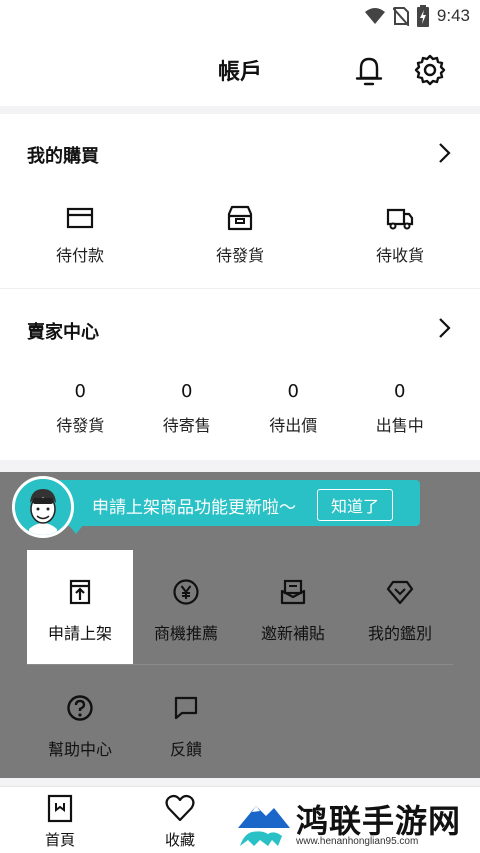 This screenshot has width=480, height=853. Describe the element at coordinates (239, 255) in the screenshot. I see `purchase-label: 待發貨` at that location.